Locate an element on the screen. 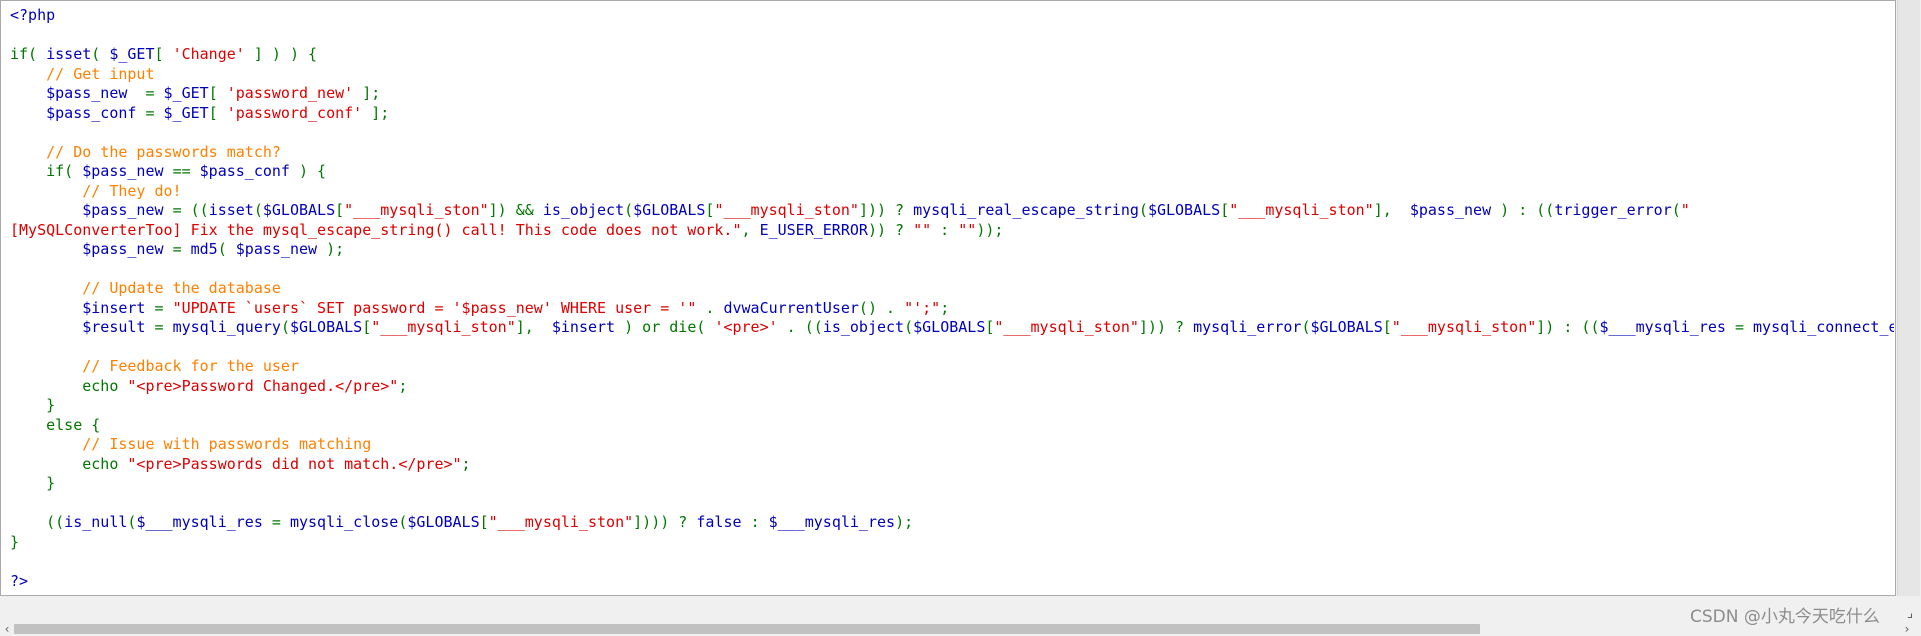 This screenshot has height=636, width=1921. code-token: " is located at coordinates (1685, 210).